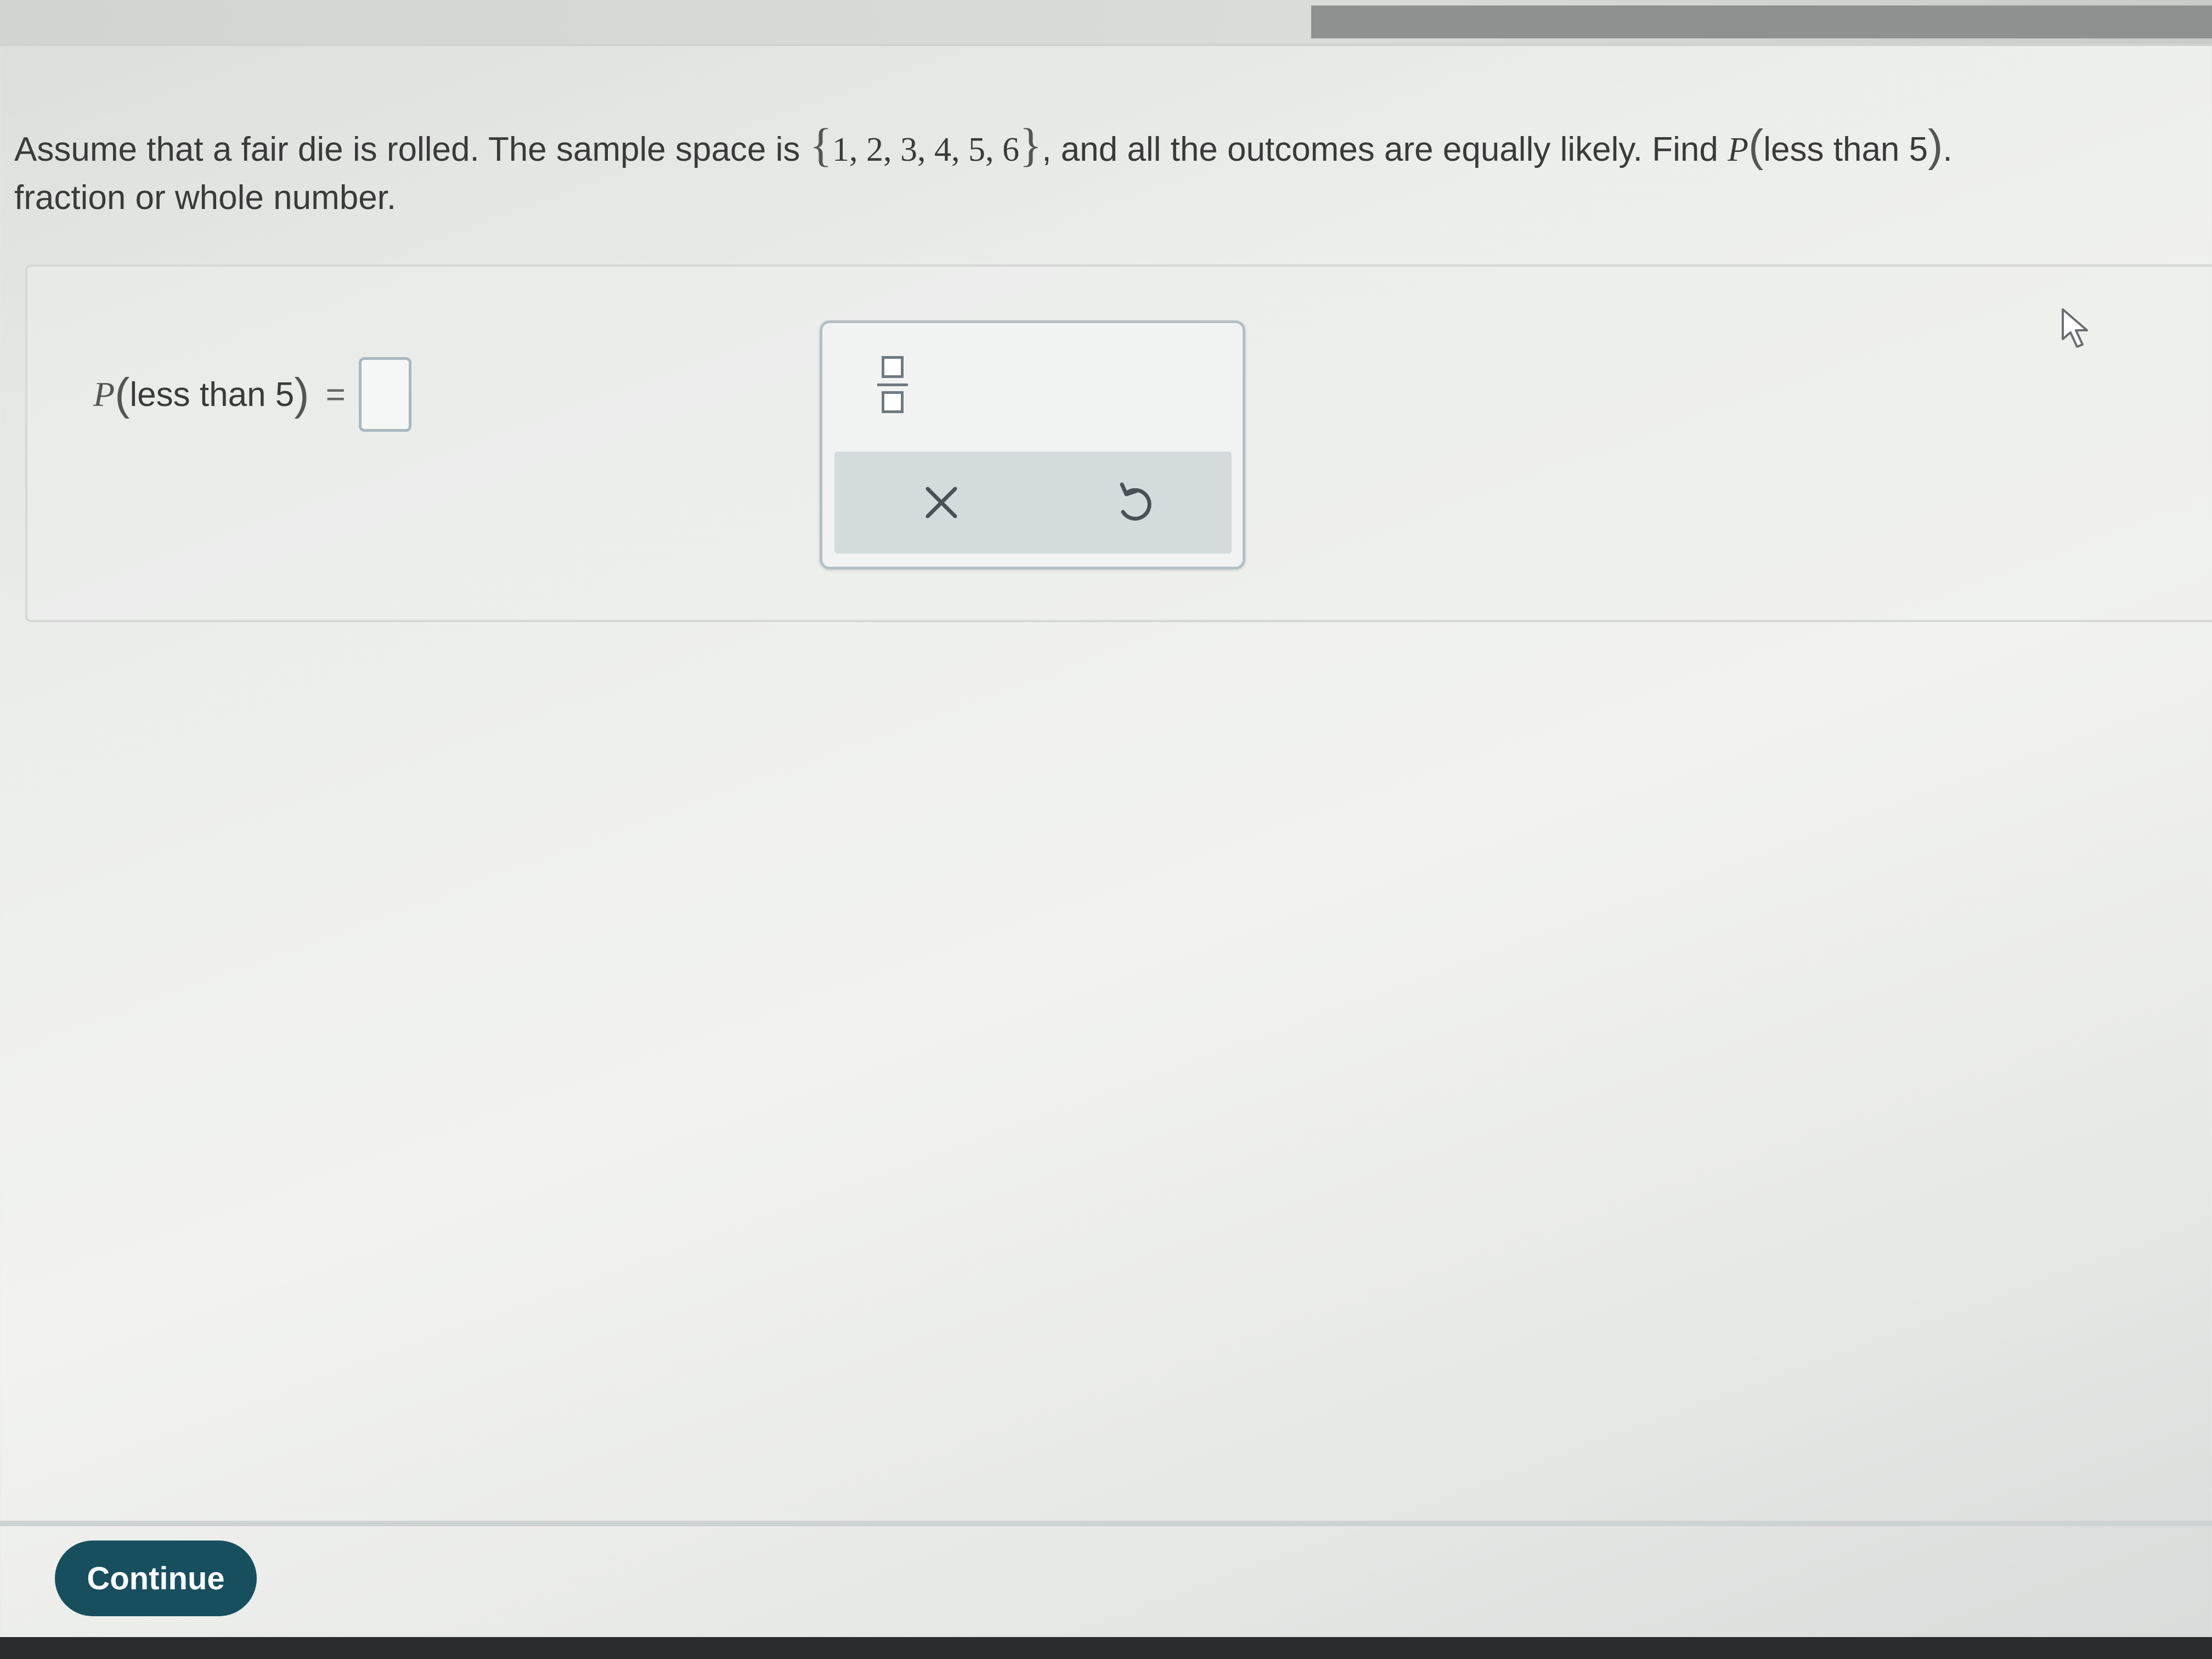  I want to click on progress-bar, so click(1761, 21).